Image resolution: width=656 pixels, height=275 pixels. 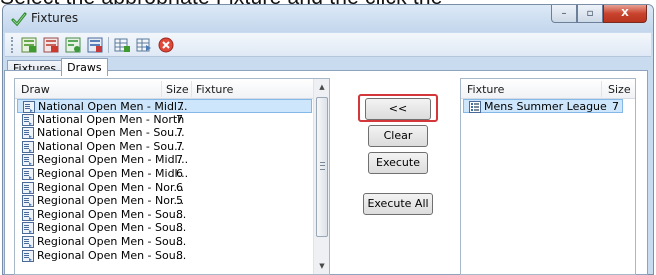 I want to click on draws-grid-scrollbar: ▲ ▼, so click(x=321, y=176).